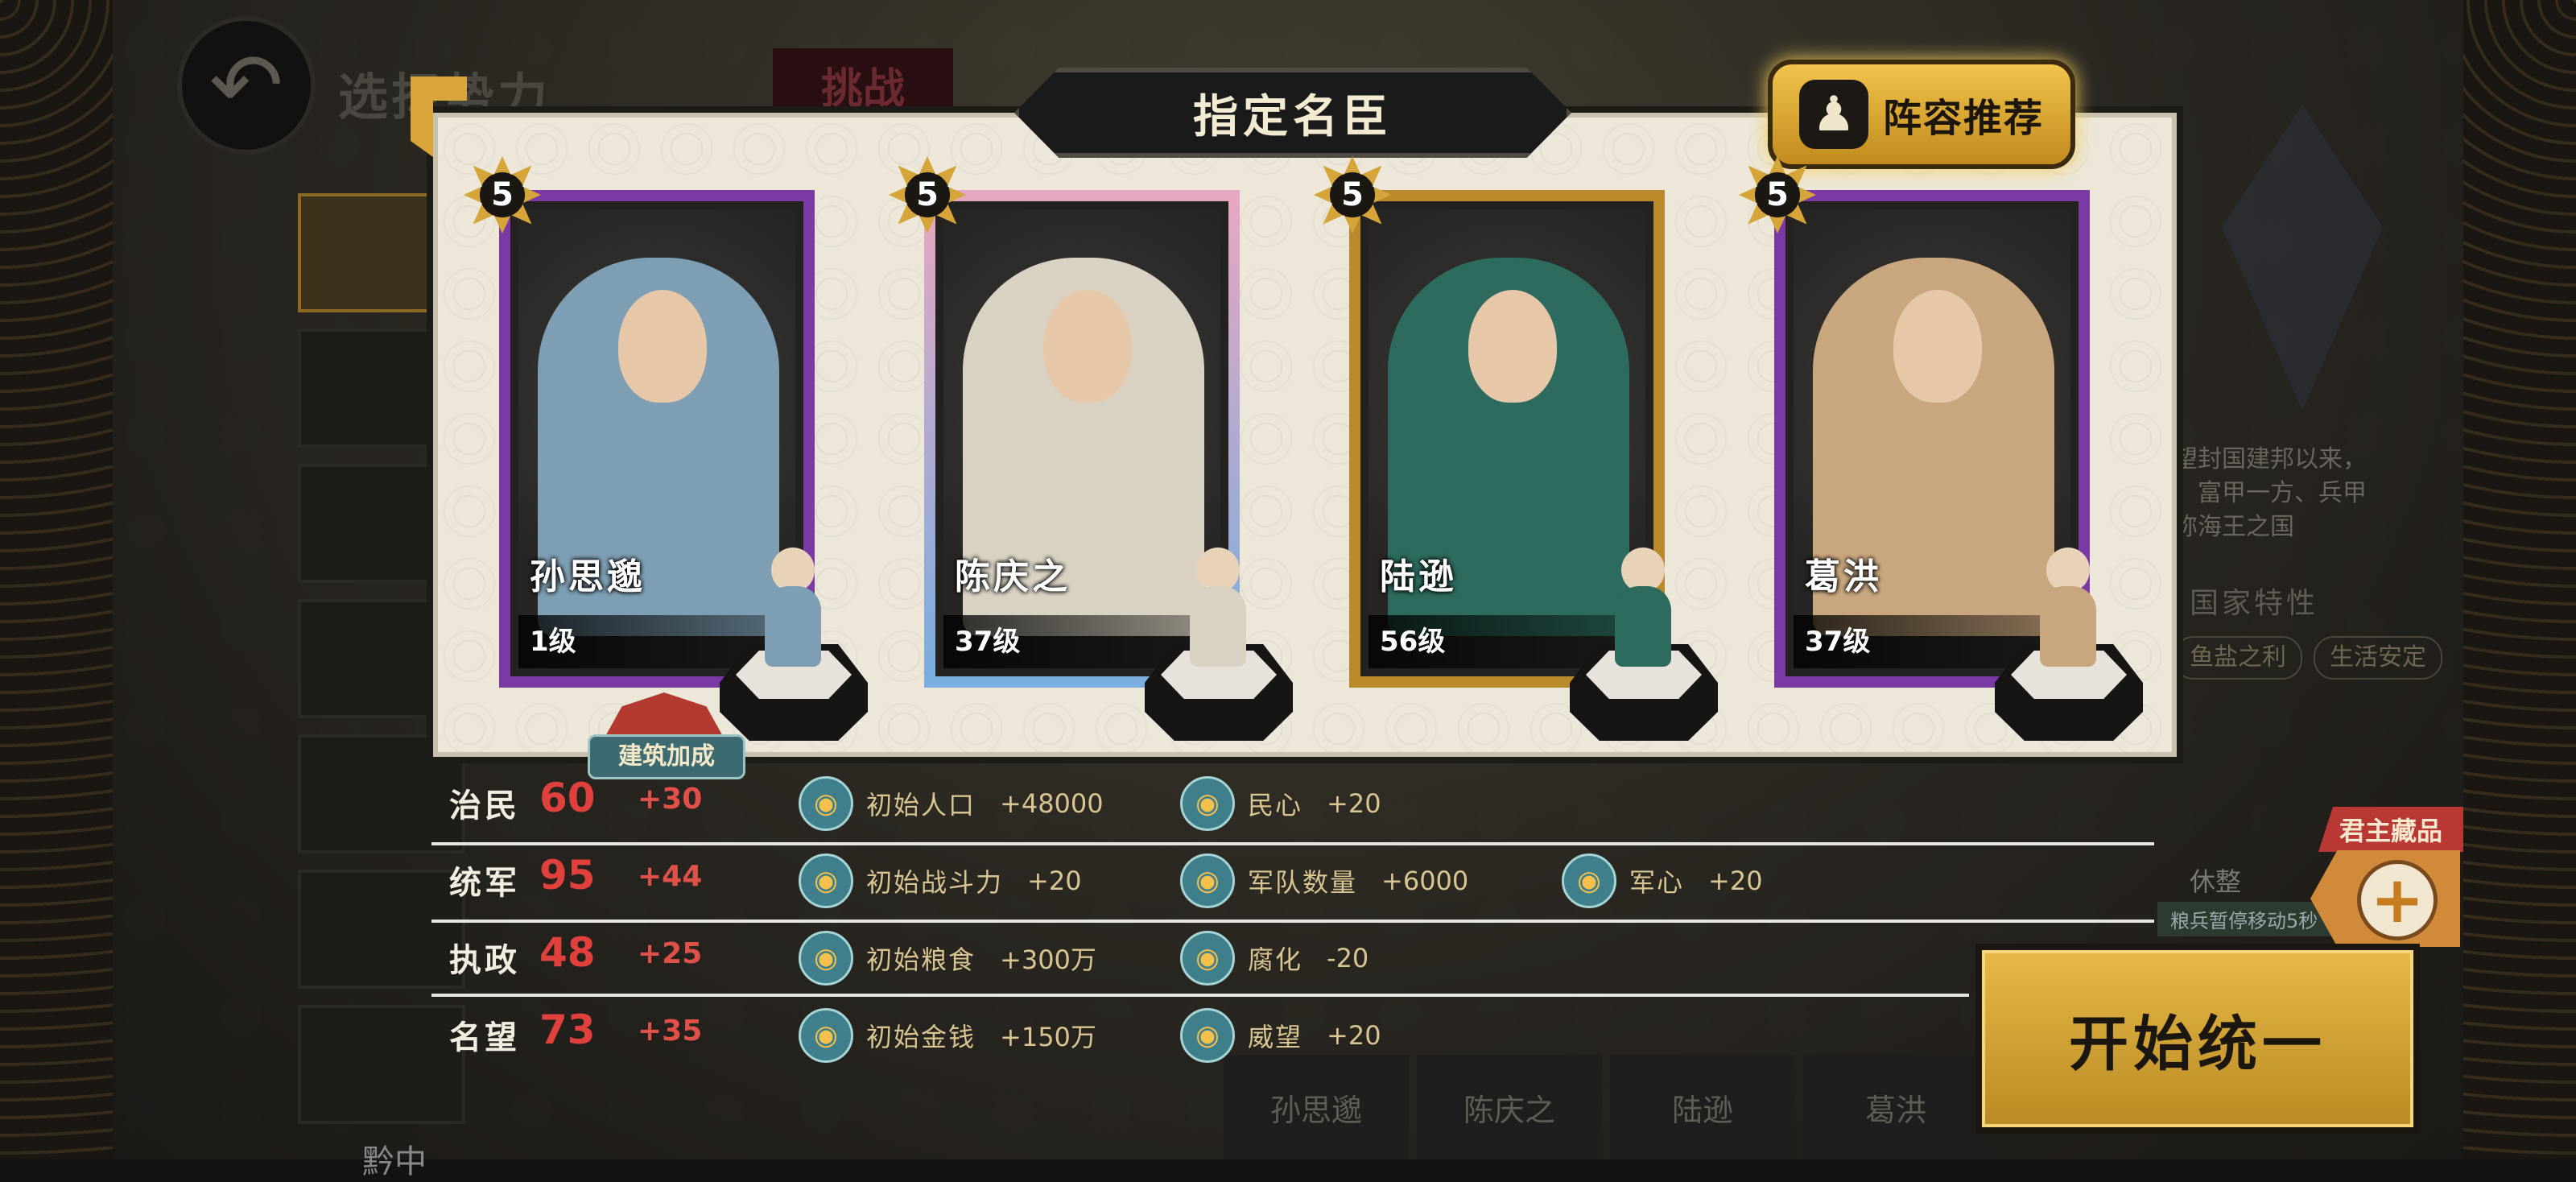 This screenshot has height=1182, width=2576. I want to click on effect-label: 初始金钱, so click(921, 1037).